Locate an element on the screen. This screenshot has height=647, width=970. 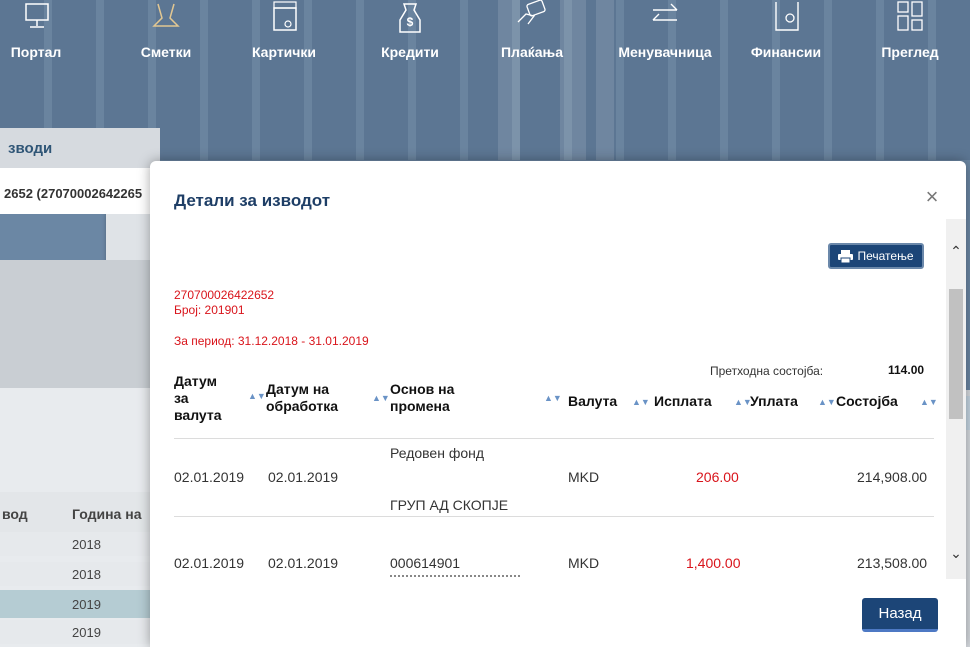
table-header: вод Година на is located at coordinates (80, 512).